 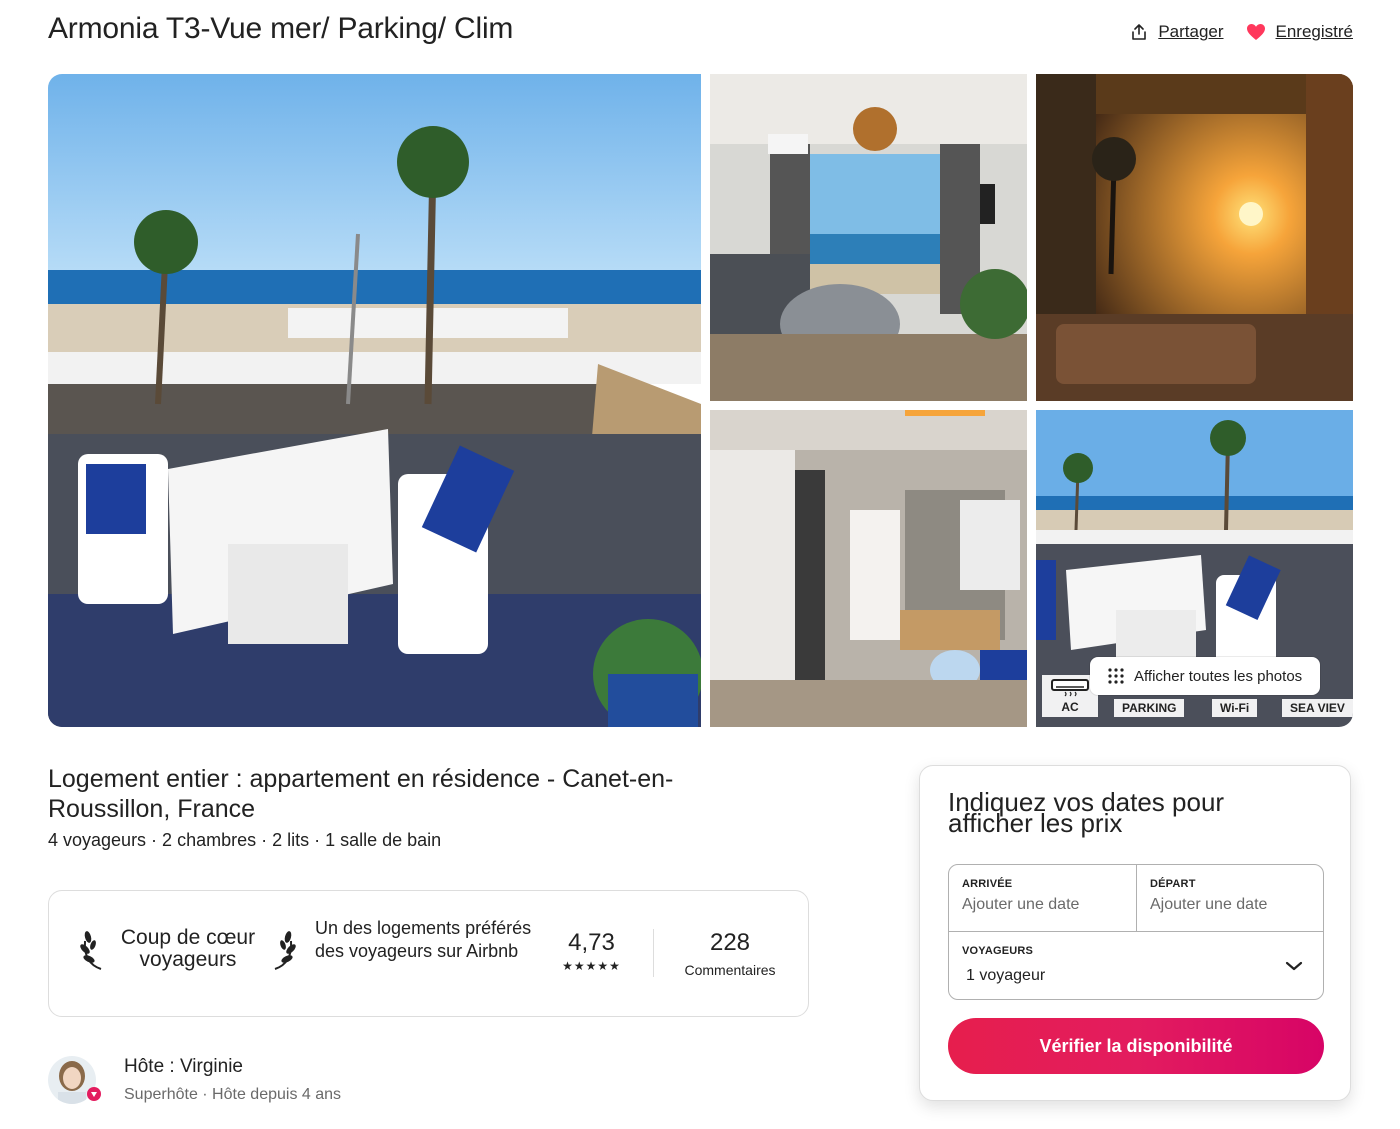 What do you see at coordinates (998, 951) in the screenshot?
I see `guests-label: VOYAGEURS` at bounding box center [998, 951].